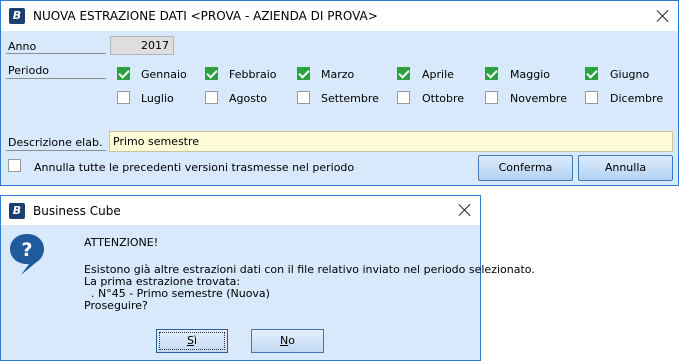 This screenshot has width=679, height=361. What do you see at coordinates (56, 150) in the screenshot?
I see `descrizione-underline` at bounding box center [56, 150].